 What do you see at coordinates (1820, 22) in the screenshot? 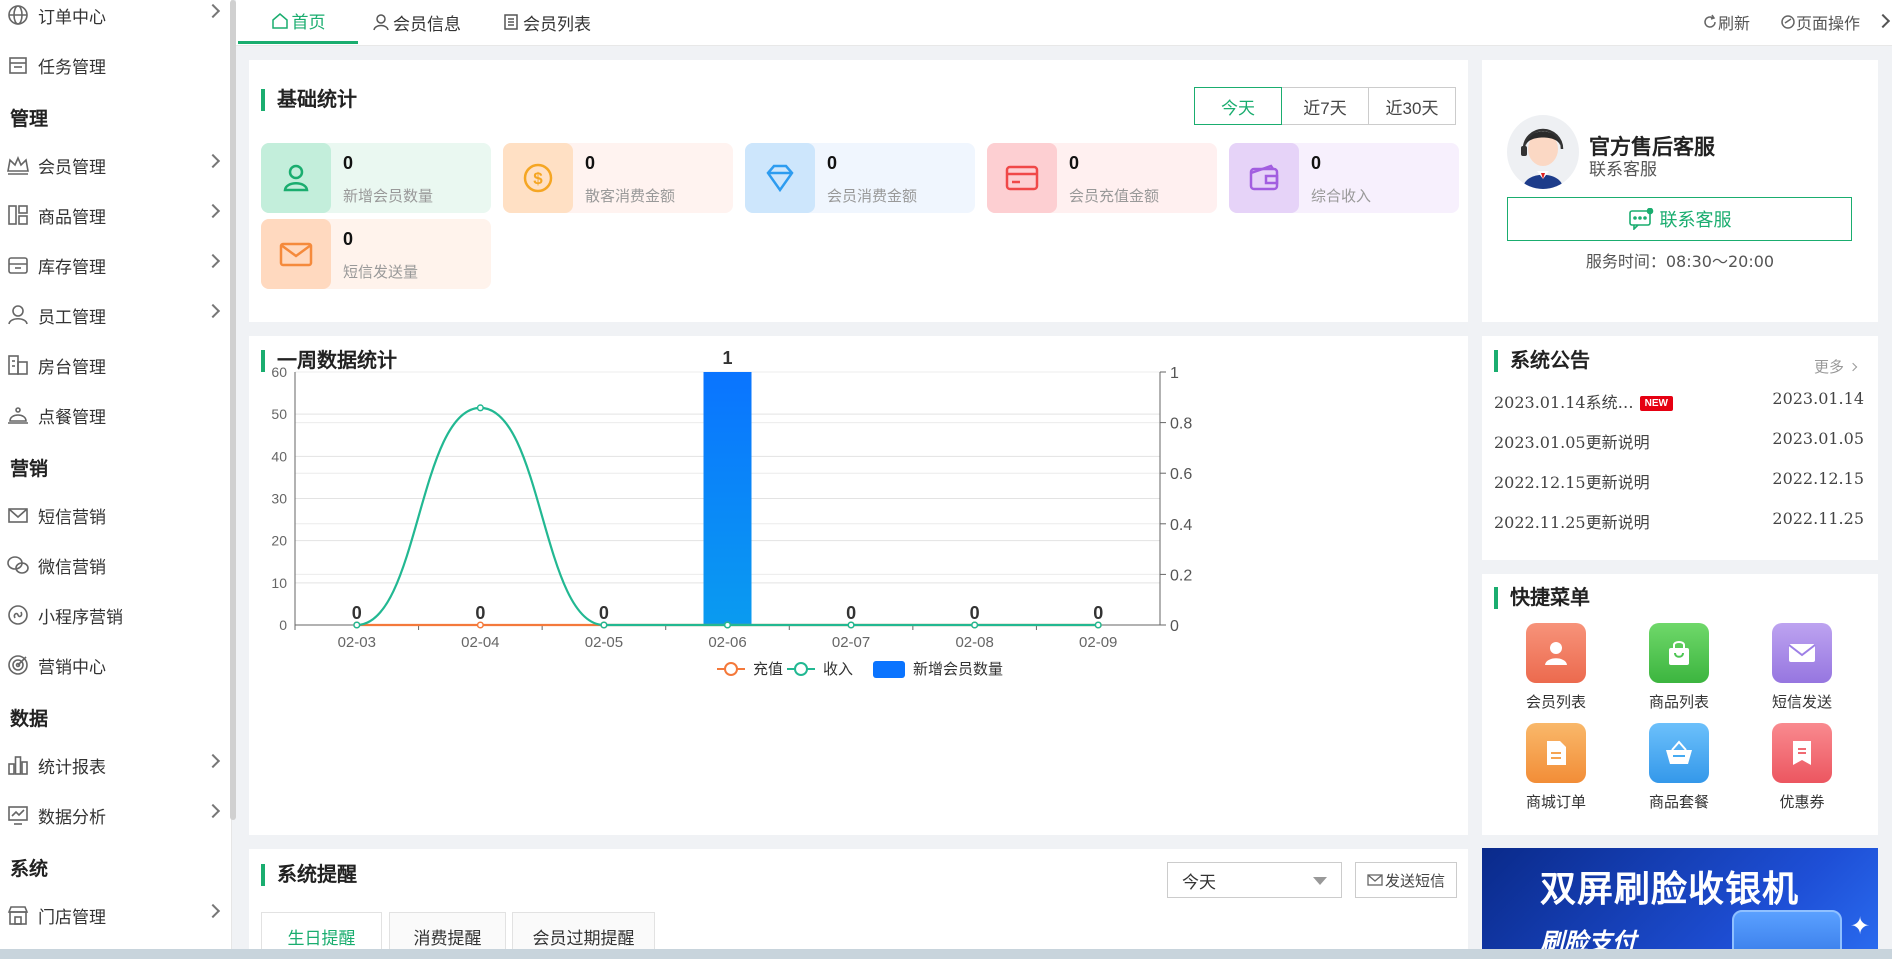
I see `page-operations-button: 页面操作` at bounding box center [1820, 22].